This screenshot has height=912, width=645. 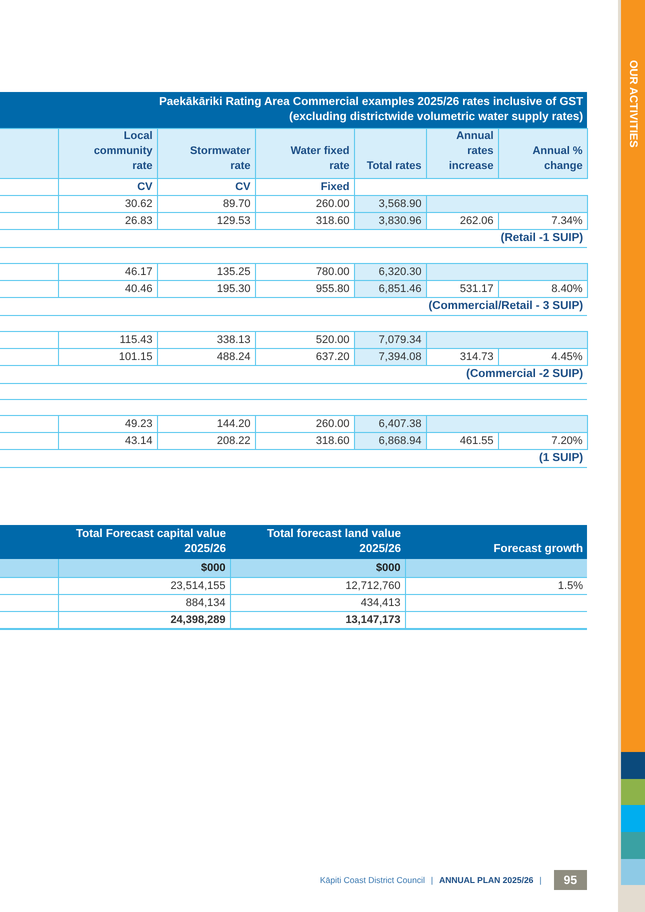 I want to click on table-cell: 46.17, so click(x=107, y=272).